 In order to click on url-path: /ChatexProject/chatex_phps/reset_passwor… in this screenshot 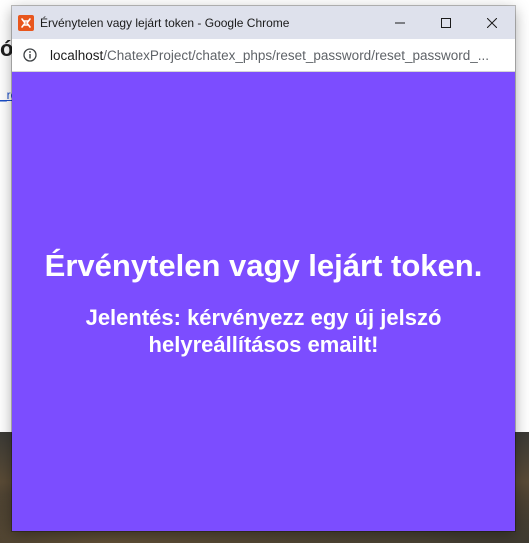, I will do `click(296, 55)`.